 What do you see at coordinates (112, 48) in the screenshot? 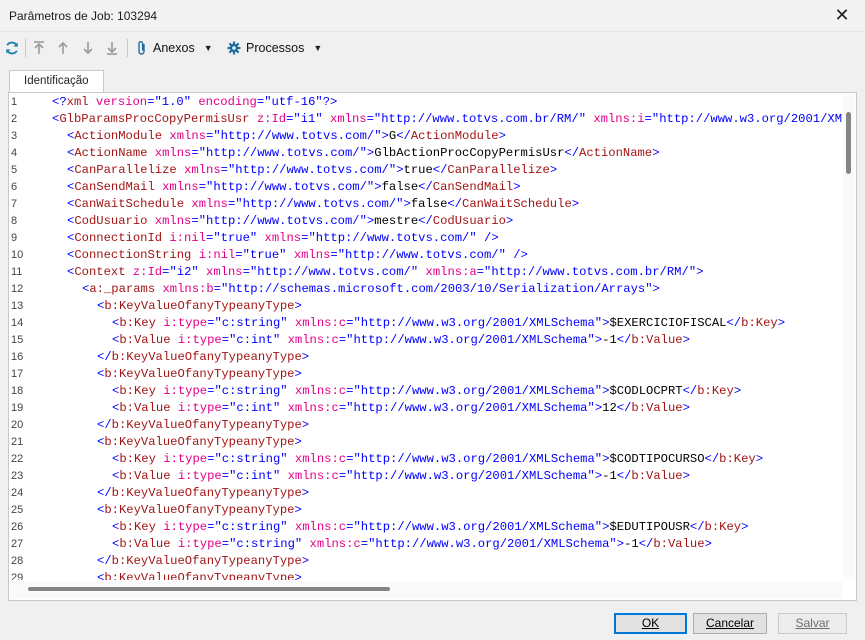
I see `move-last-button` at bounding box center [112, 48].